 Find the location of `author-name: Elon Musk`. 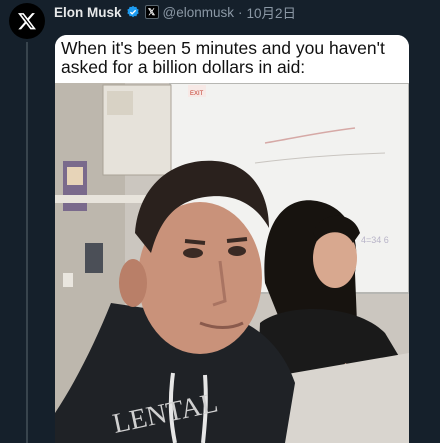

author-name: Elon Musk is located at coordinates (88, 12).